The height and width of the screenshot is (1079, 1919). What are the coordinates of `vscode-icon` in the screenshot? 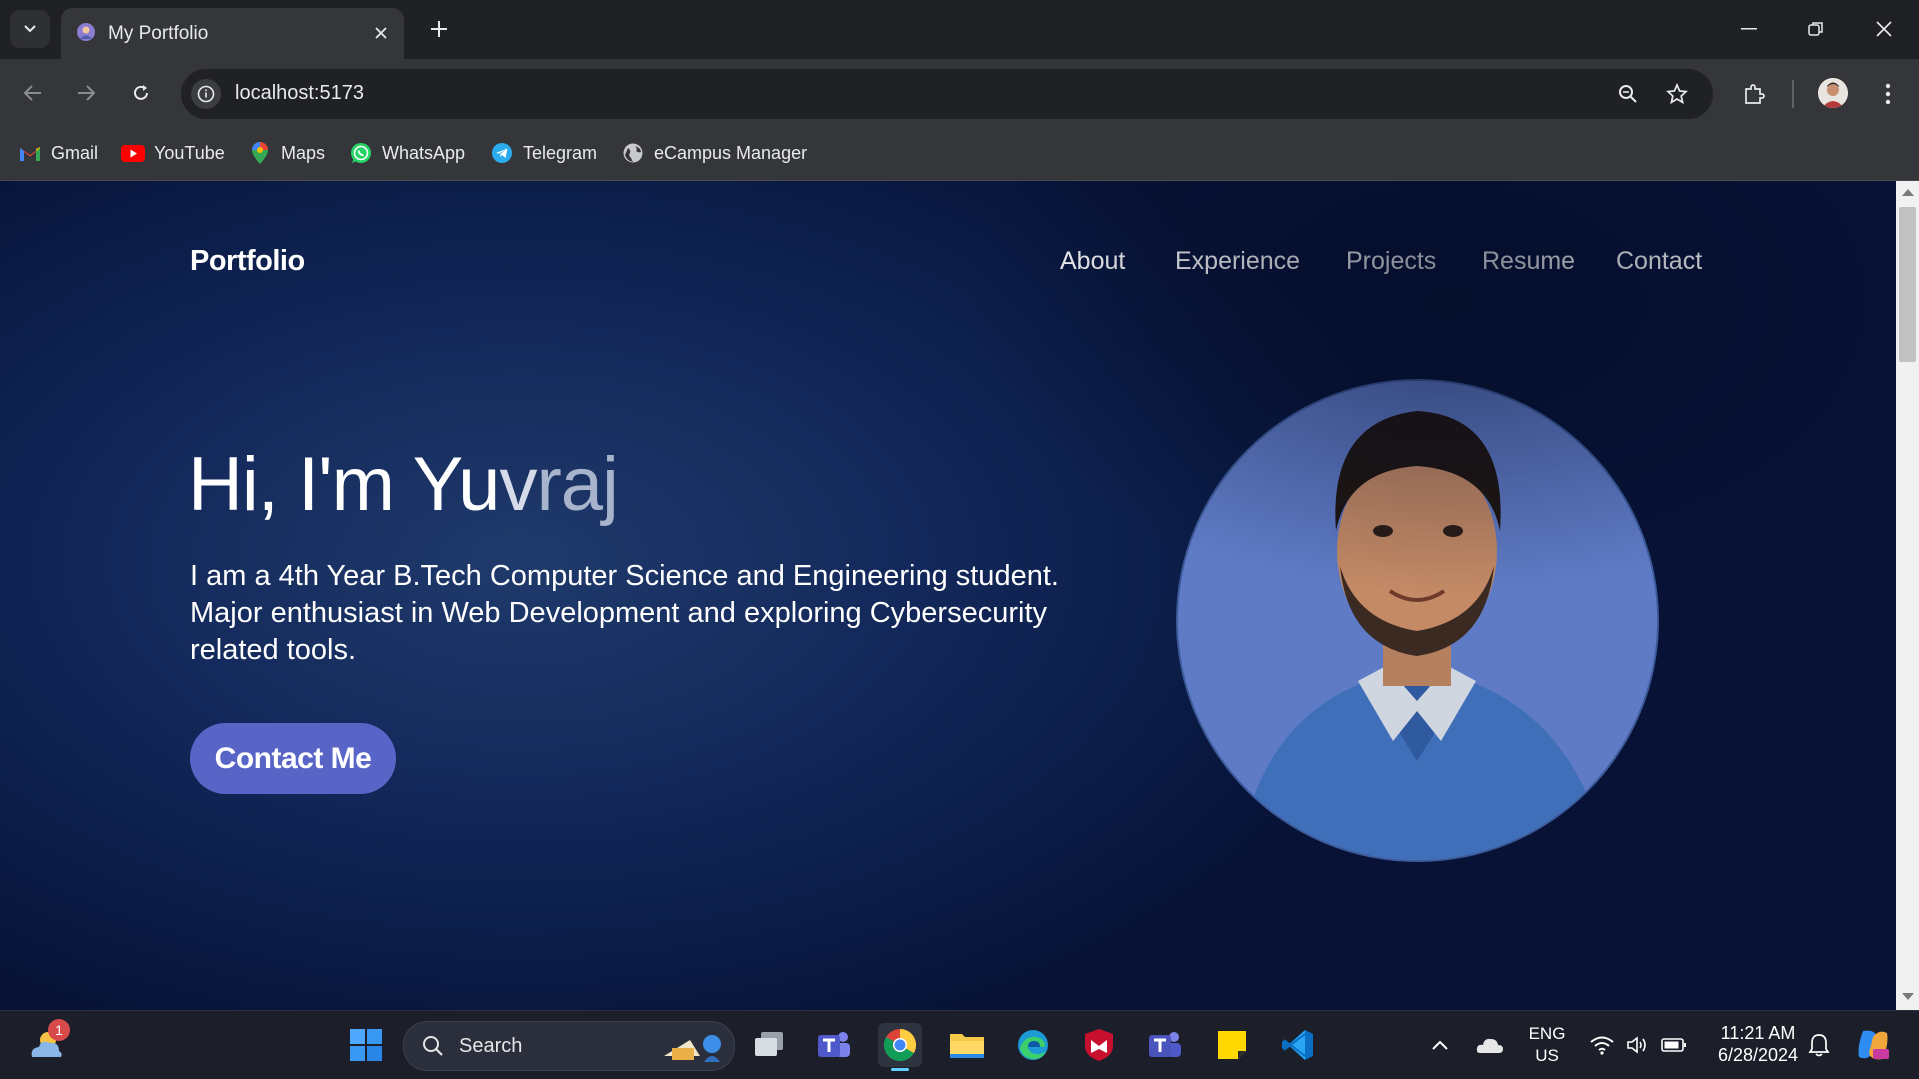 It's located at (1298, 1045).